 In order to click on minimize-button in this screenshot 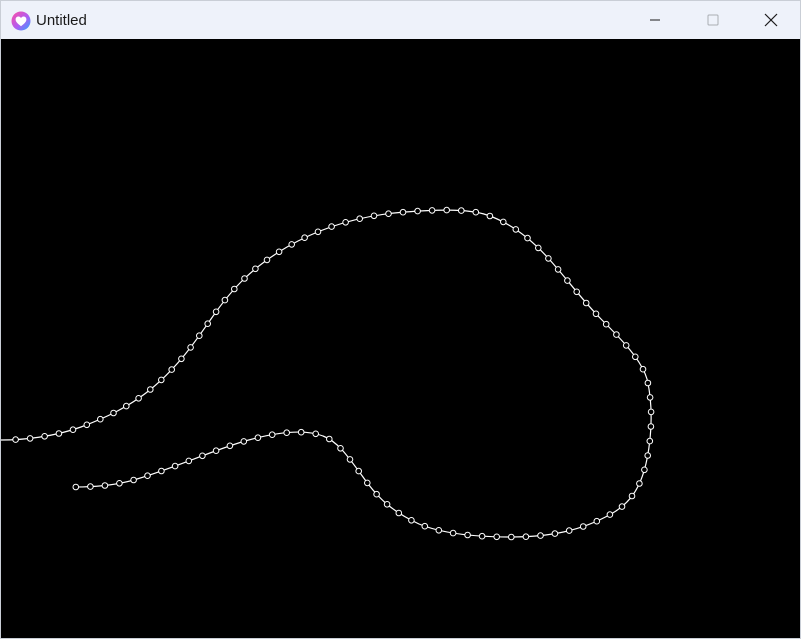, I will do `click(655, 20)`.